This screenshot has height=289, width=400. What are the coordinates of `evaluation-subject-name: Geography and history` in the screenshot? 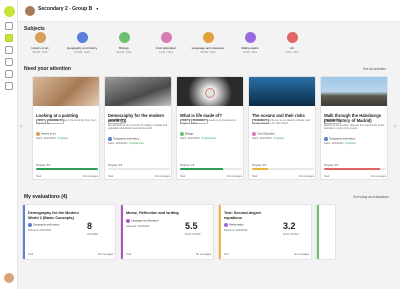 It's located at (46, 225).